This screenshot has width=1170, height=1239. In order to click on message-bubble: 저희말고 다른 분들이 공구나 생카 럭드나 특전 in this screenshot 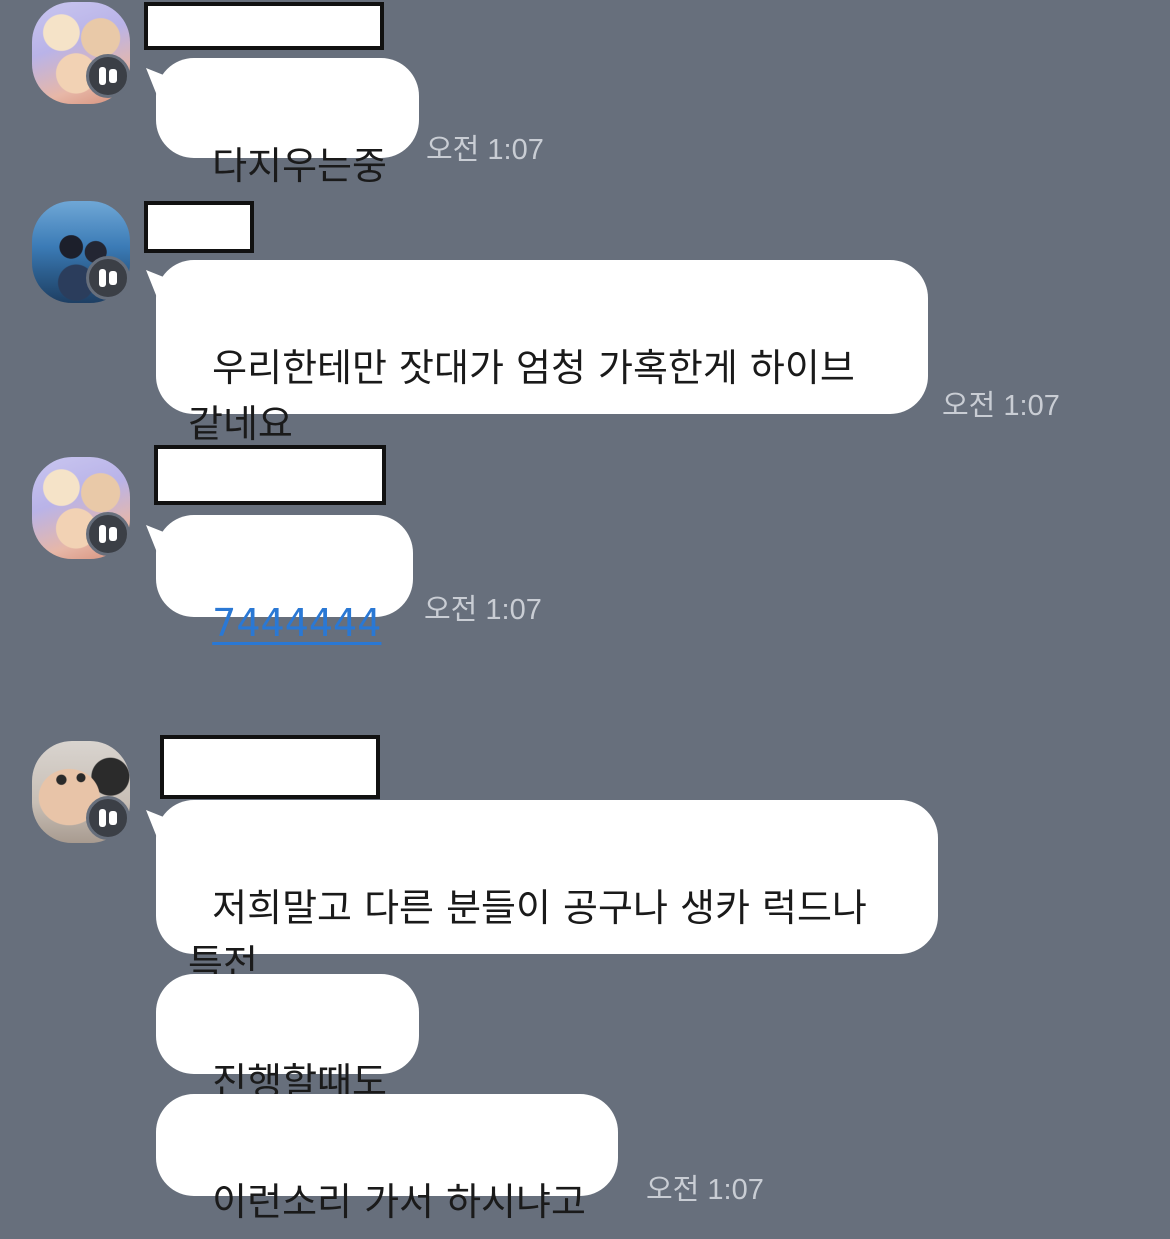, I will do `click(547, 893)`.